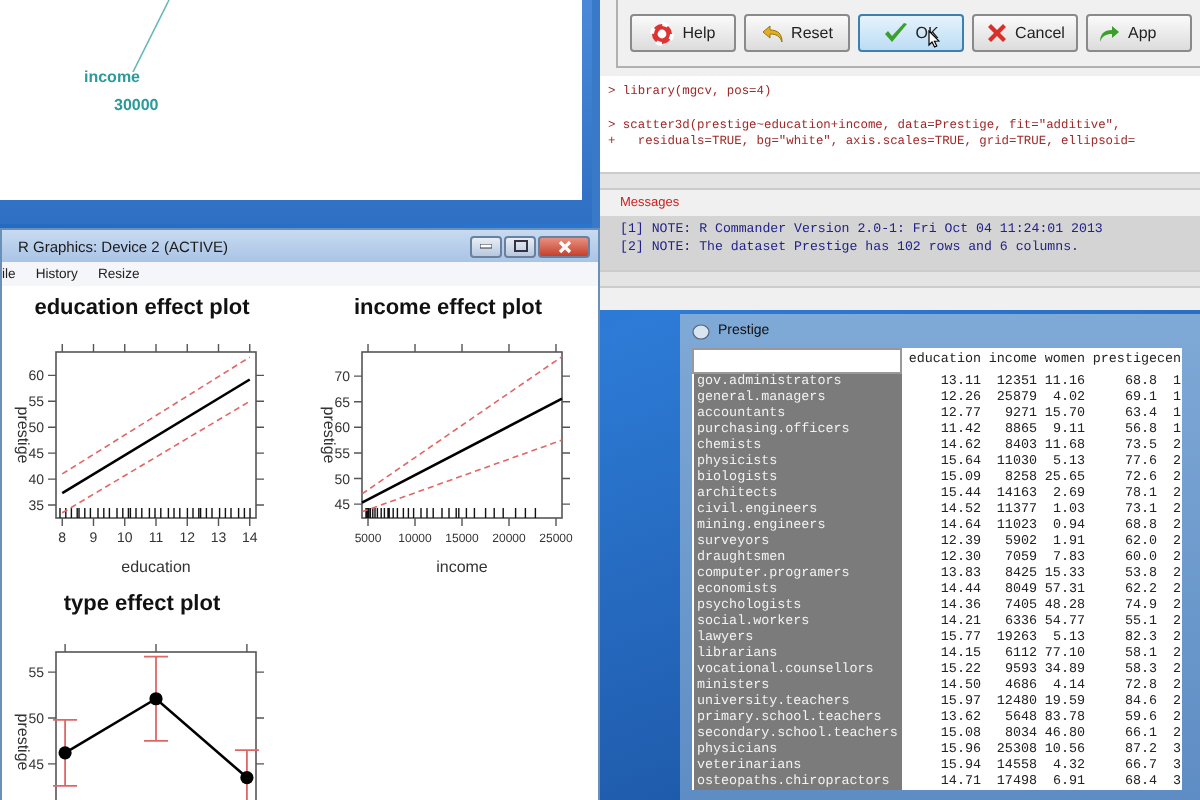 This screenshot has width=1200, height=800. I want to click on plot-title: type effect plot, so click(142, 604).